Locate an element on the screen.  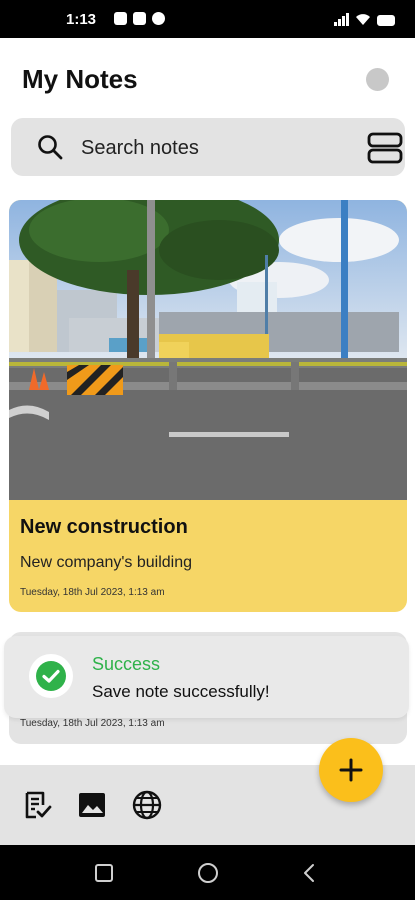
plus-icon is located at coordinates (351, 770).